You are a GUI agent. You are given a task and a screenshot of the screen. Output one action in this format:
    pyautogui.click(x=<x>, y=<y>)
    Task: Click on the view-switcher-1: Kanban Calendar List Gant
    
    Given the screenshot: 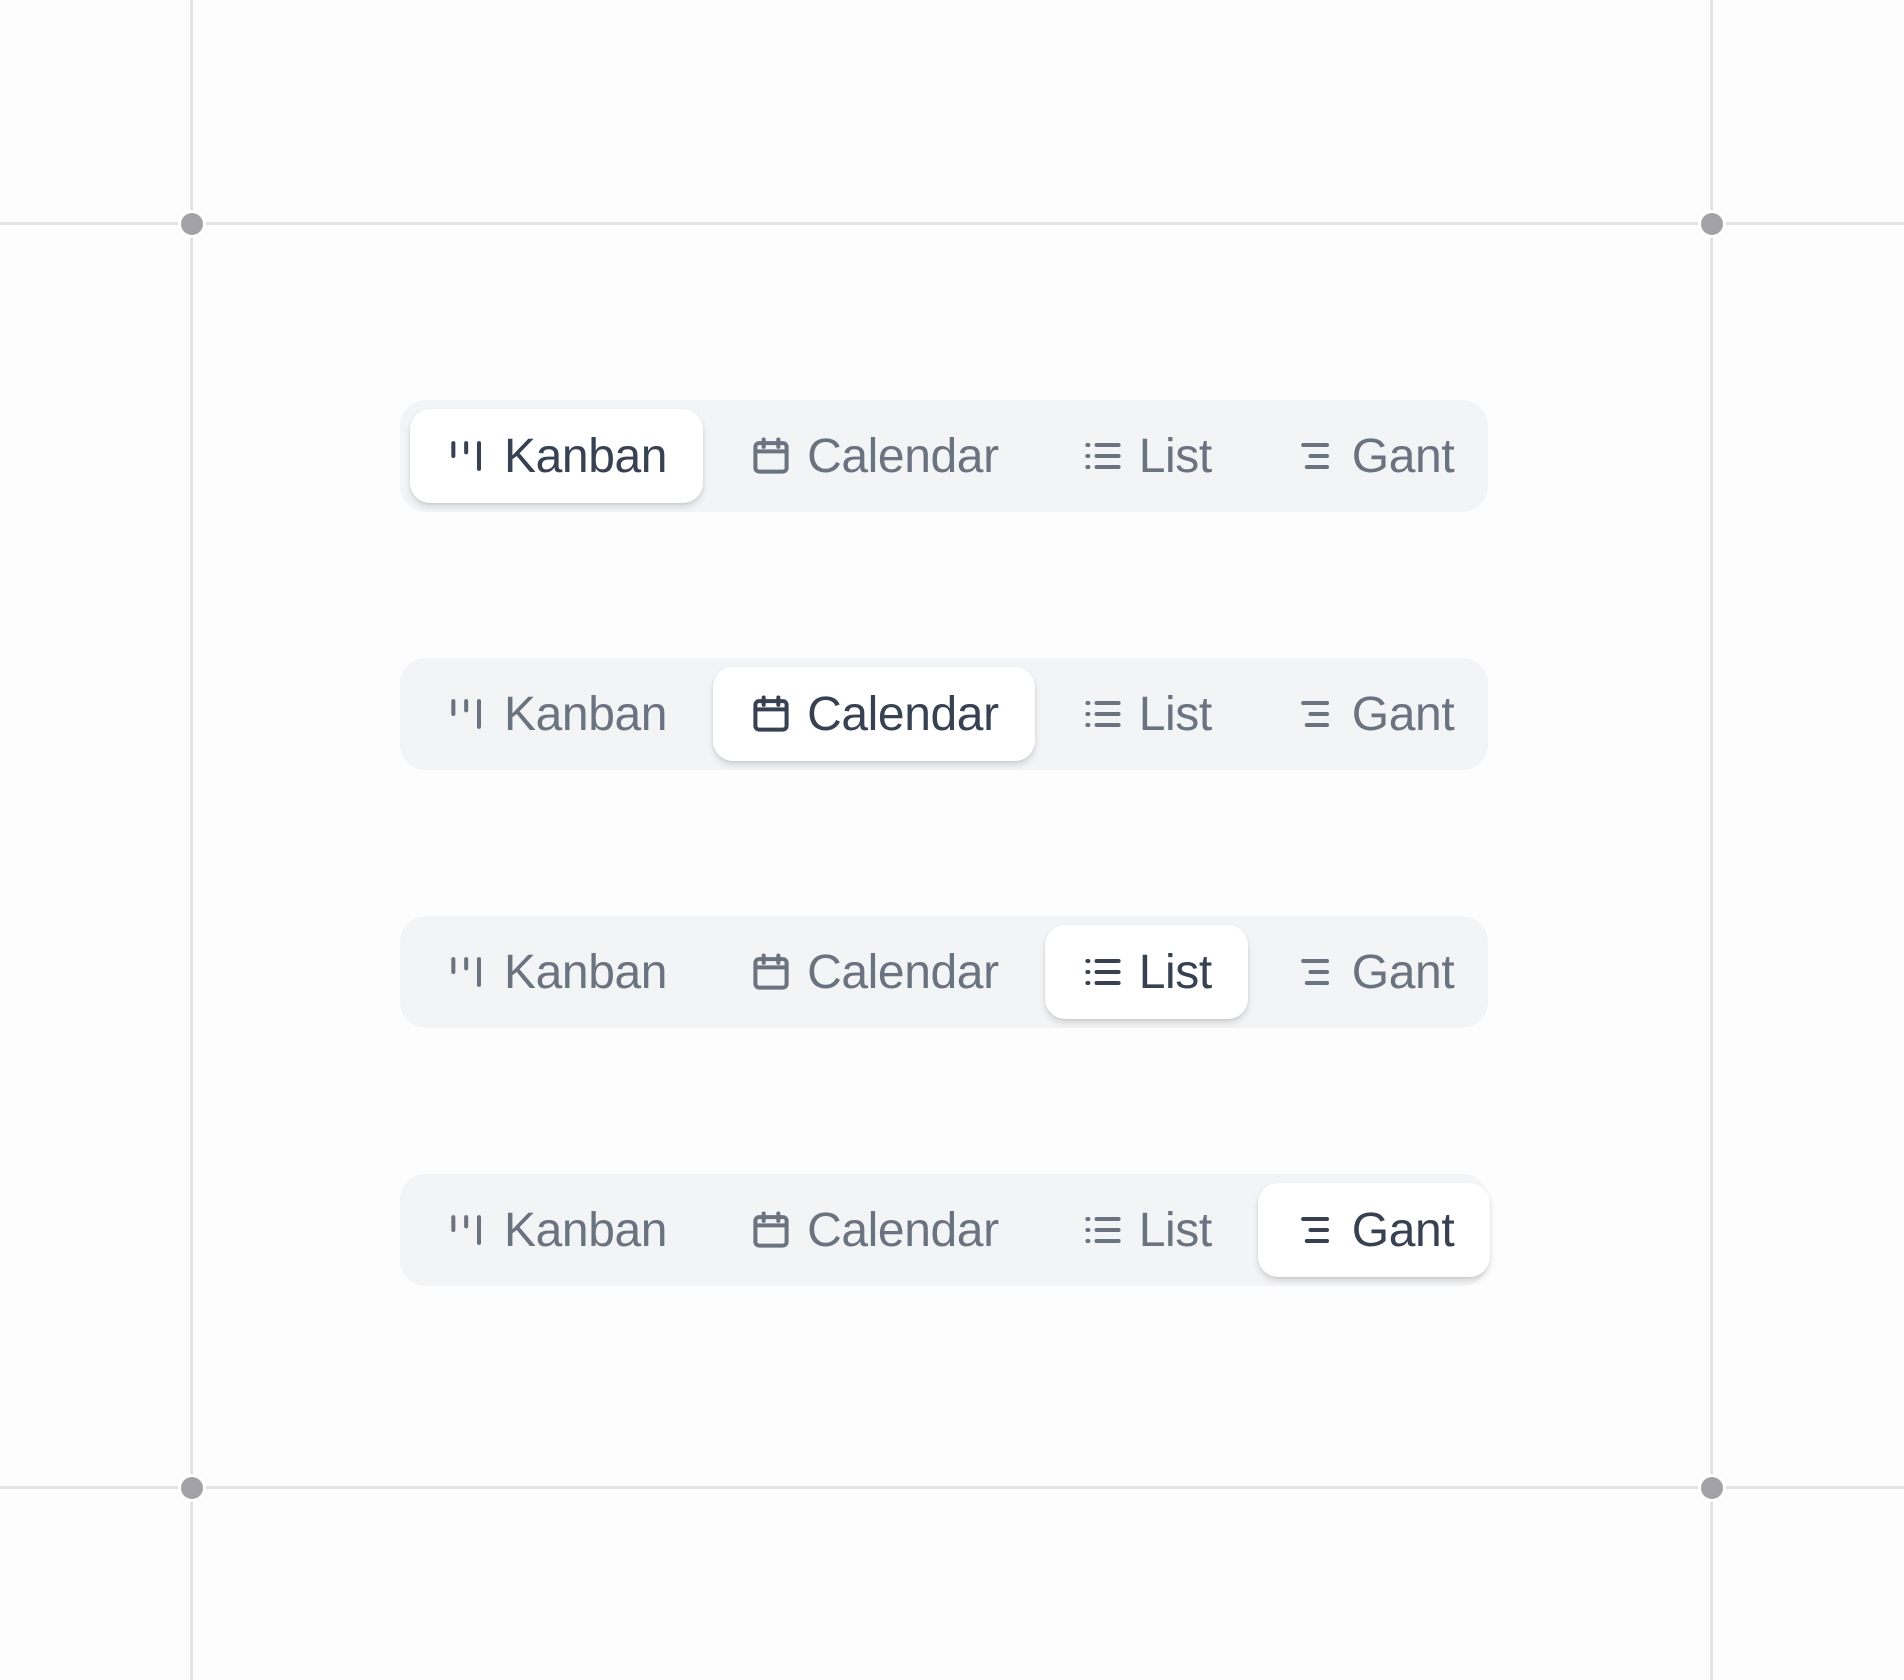 What is the action you would take?
    pyautogui.click(x=944, y=456)
    